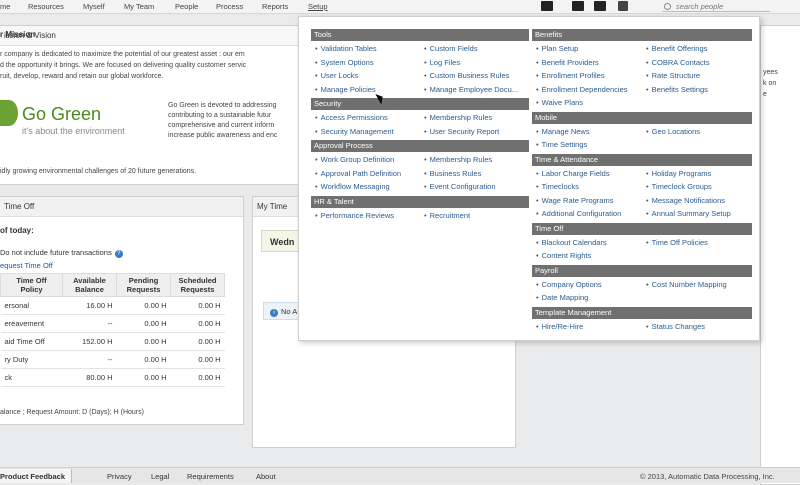 This screenshot has width=800, height=485. Describe the element at coordinates (697, 327) in the screenshot. I see `menu-item-status-changes: • Status Changes` at that location.